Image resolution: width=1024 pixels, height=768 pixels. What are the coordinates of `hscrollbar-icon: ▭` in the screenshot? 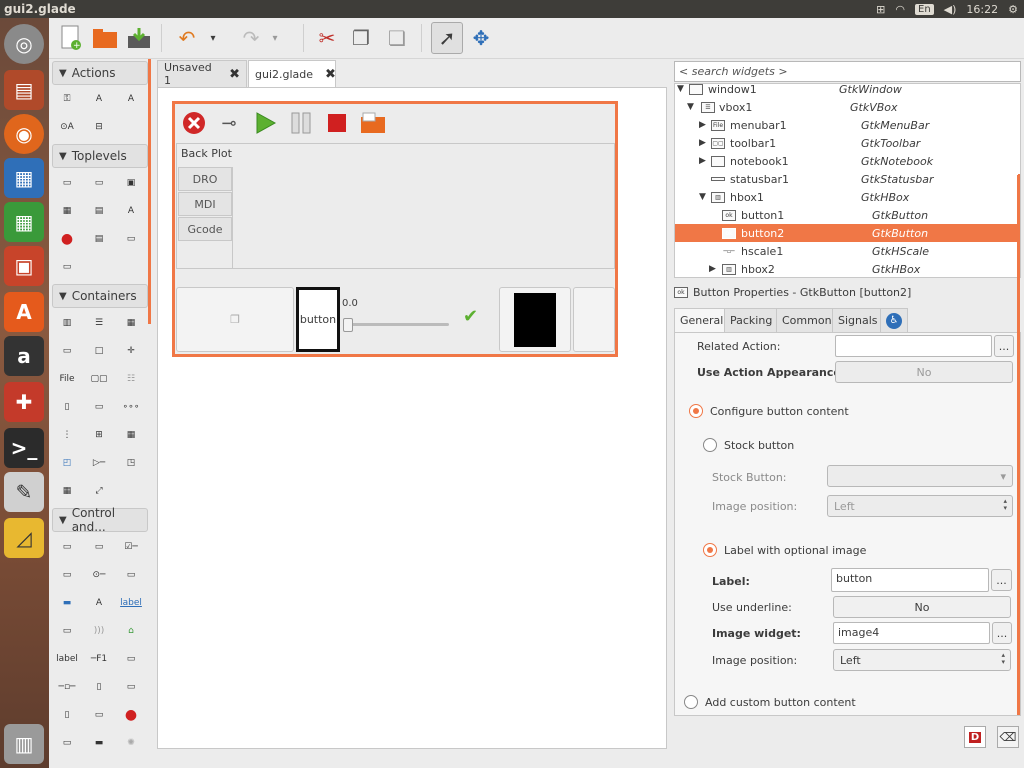 It's located at (131, 687).